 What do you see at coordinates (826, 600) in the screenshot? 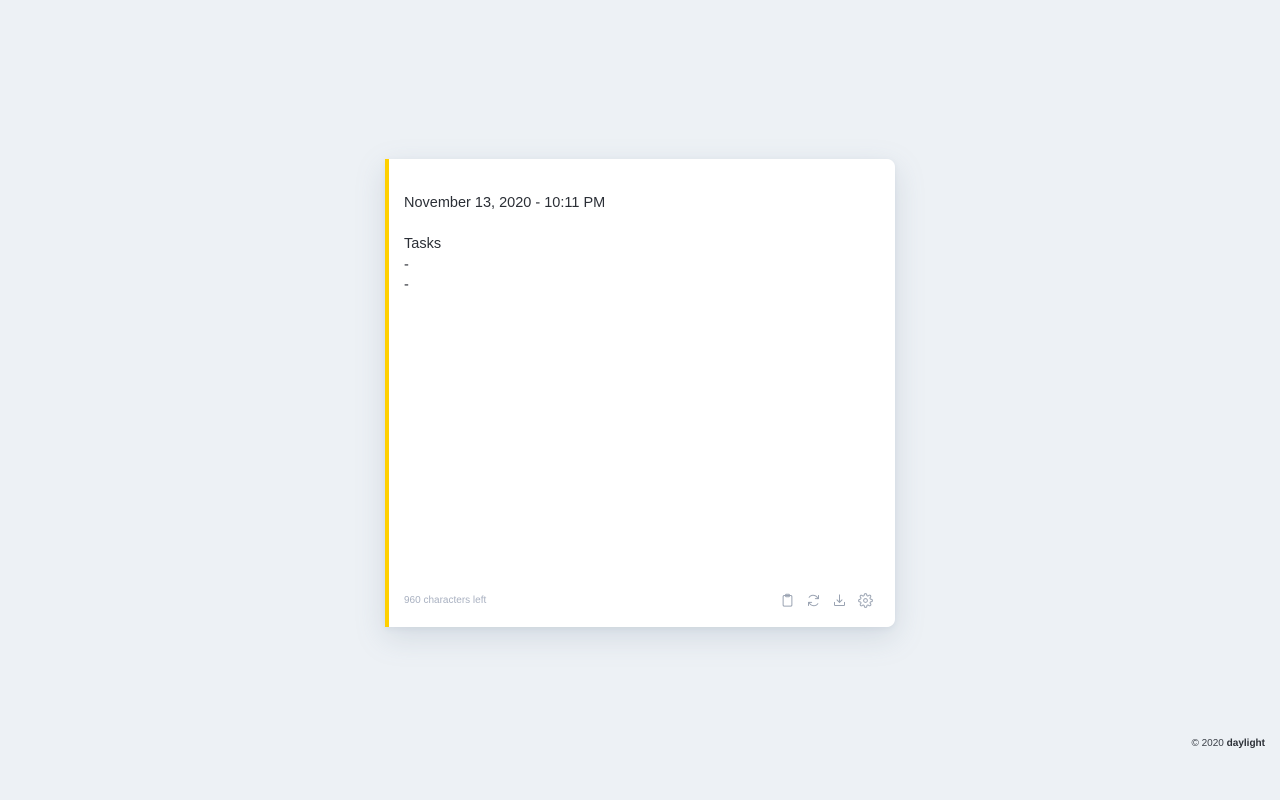
I see `note-toolbar` at bounding box center [826, 600].